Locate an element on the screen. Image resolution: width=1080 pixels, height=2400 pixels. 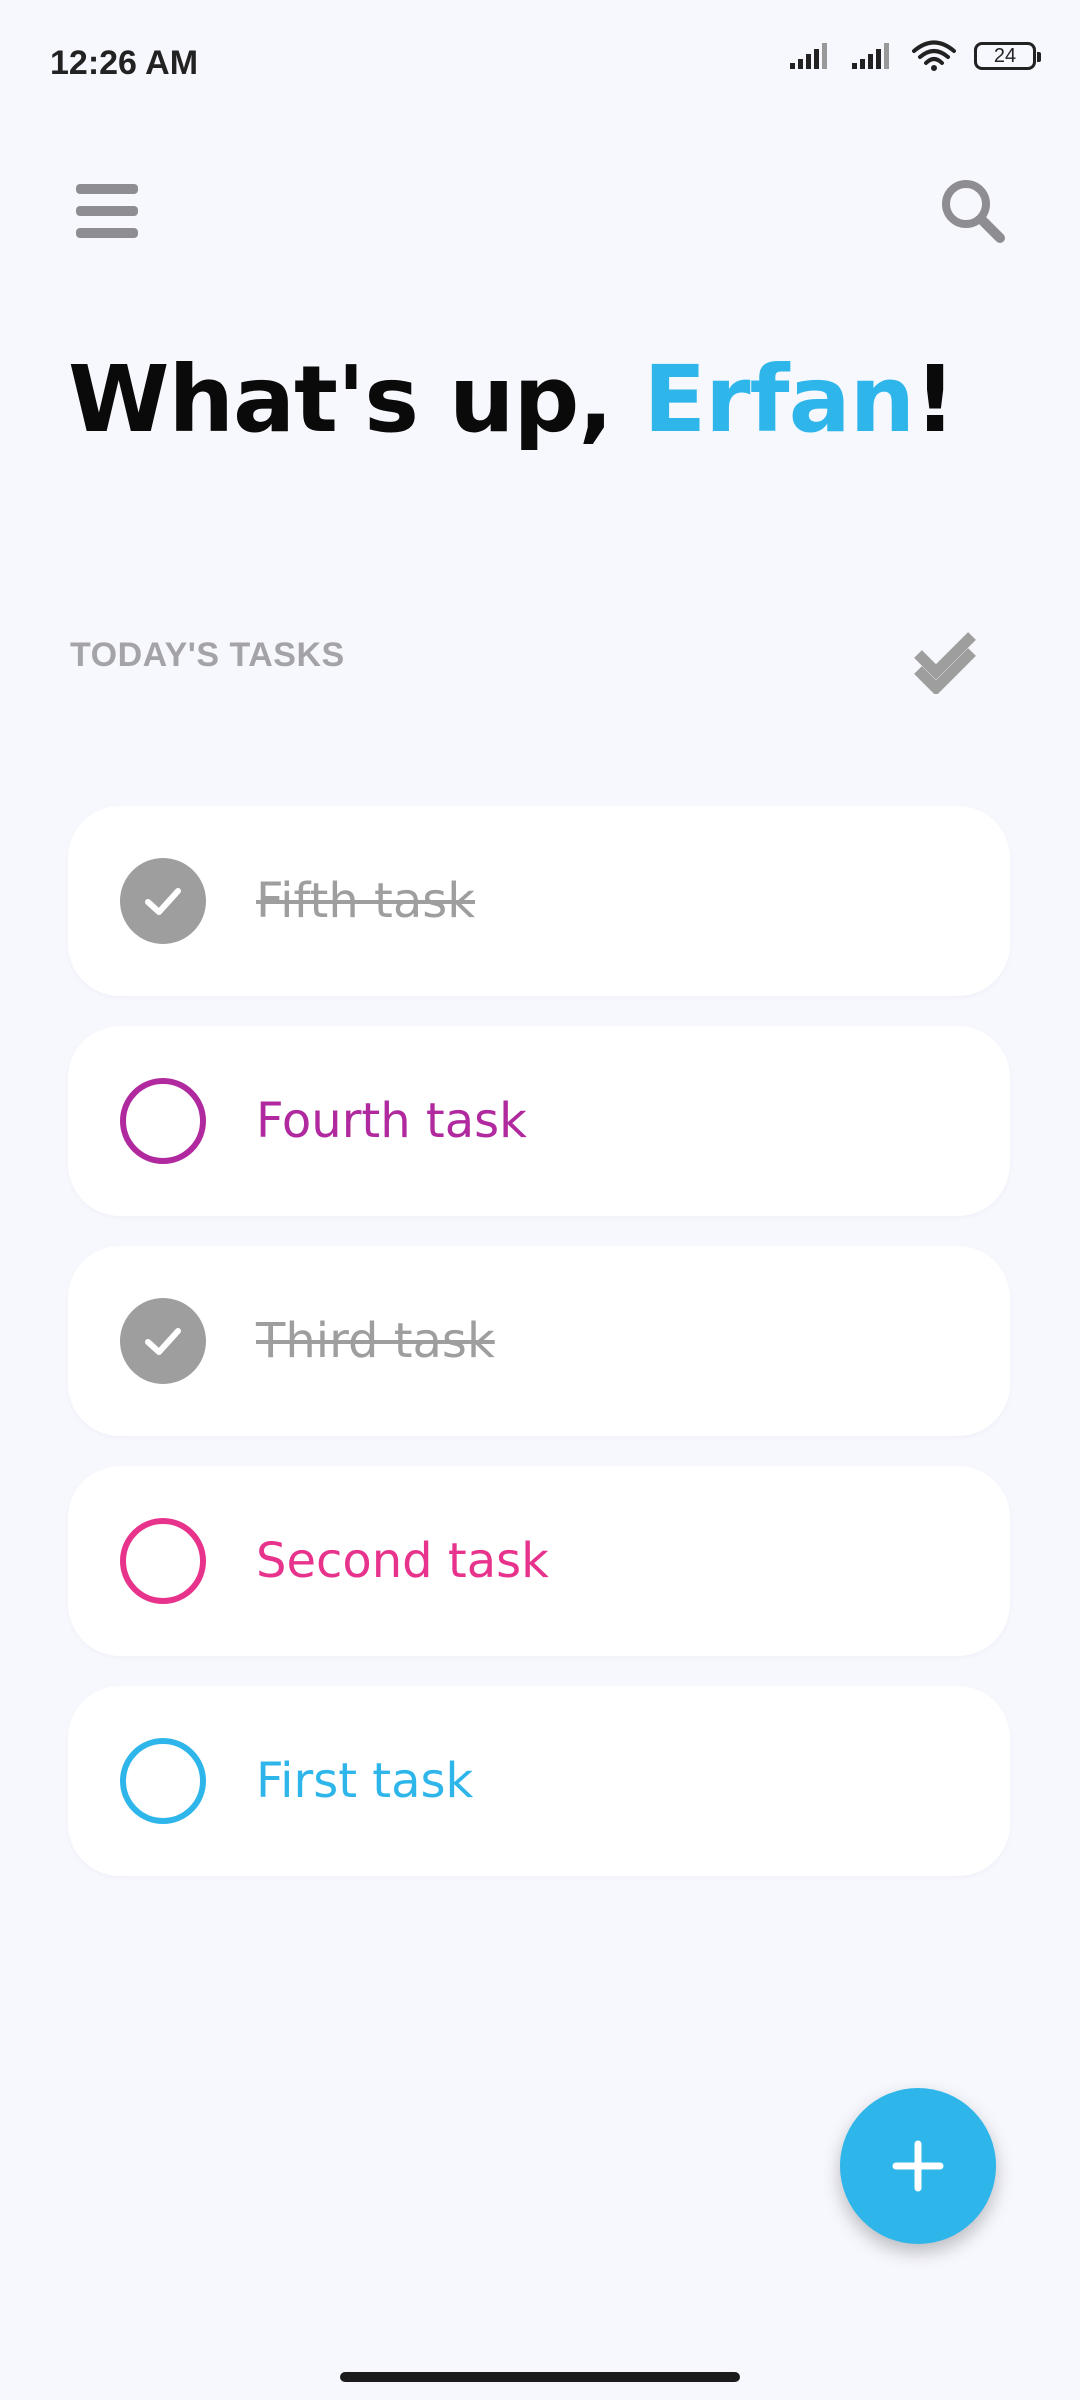
greeting-title: What's up, Erfan! is located at coordinates (512, 399).